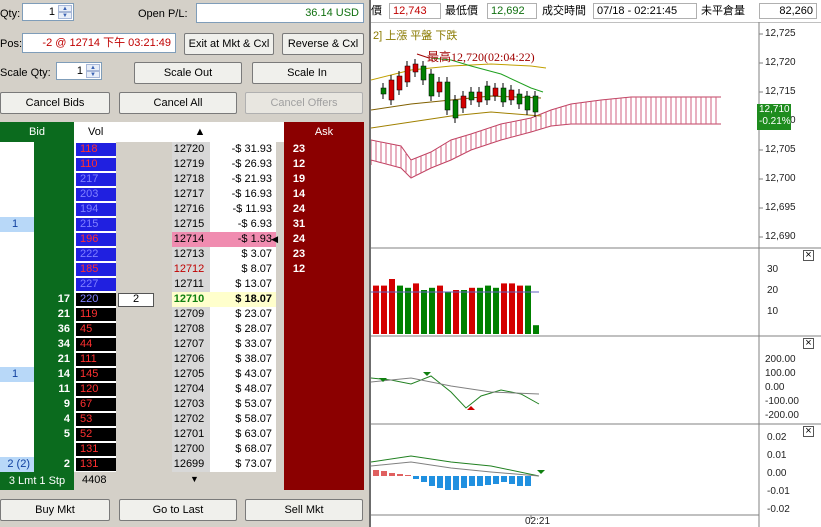 The image size is (821, 527). I want to click on ladder-row: 131 12700 $ 68.07, so click(183, 449).